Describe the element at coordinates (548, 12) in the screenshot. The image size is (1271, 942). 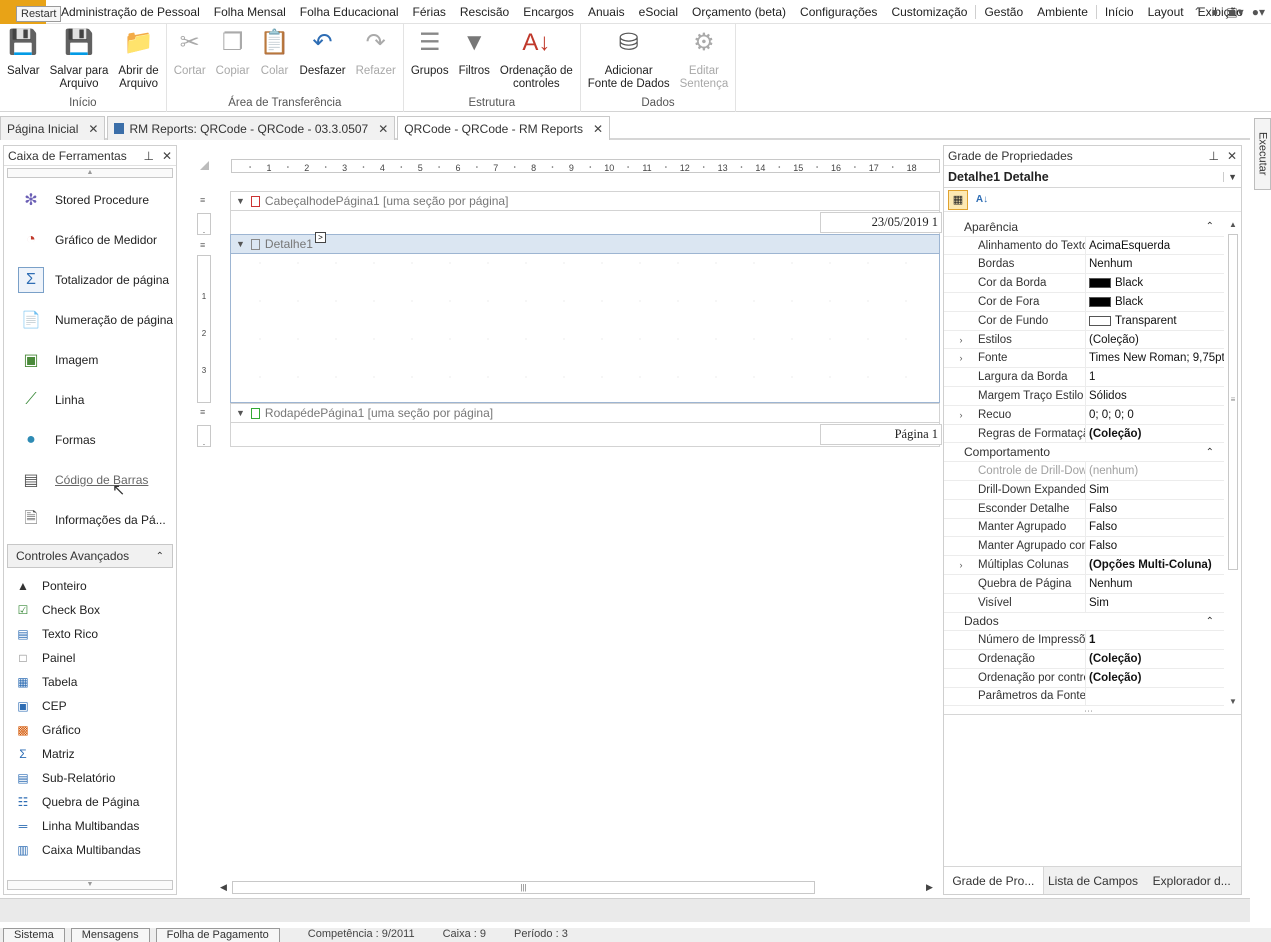
I see `menu-item-encargos: Encargos` at that location.